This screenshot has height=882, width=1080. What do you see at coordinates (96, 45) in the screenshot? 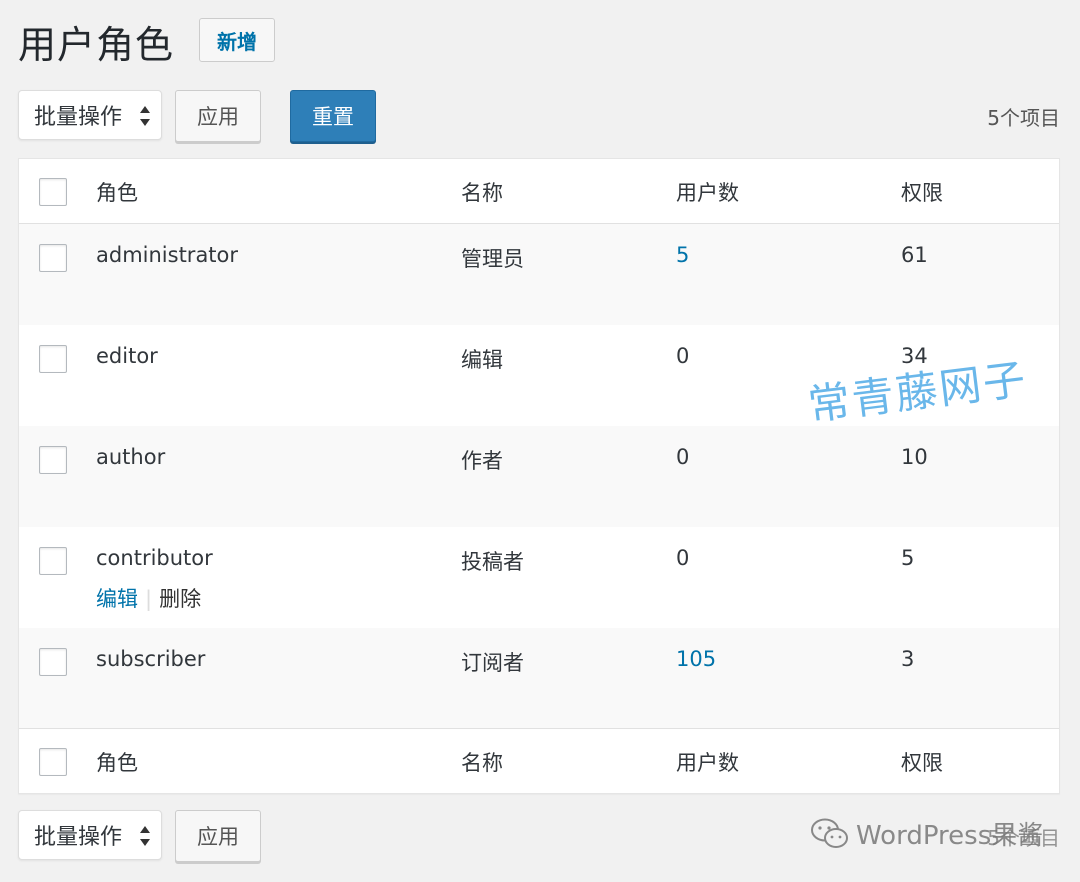
I see `page-title: 用户角色` at bounding box center [96, 45].